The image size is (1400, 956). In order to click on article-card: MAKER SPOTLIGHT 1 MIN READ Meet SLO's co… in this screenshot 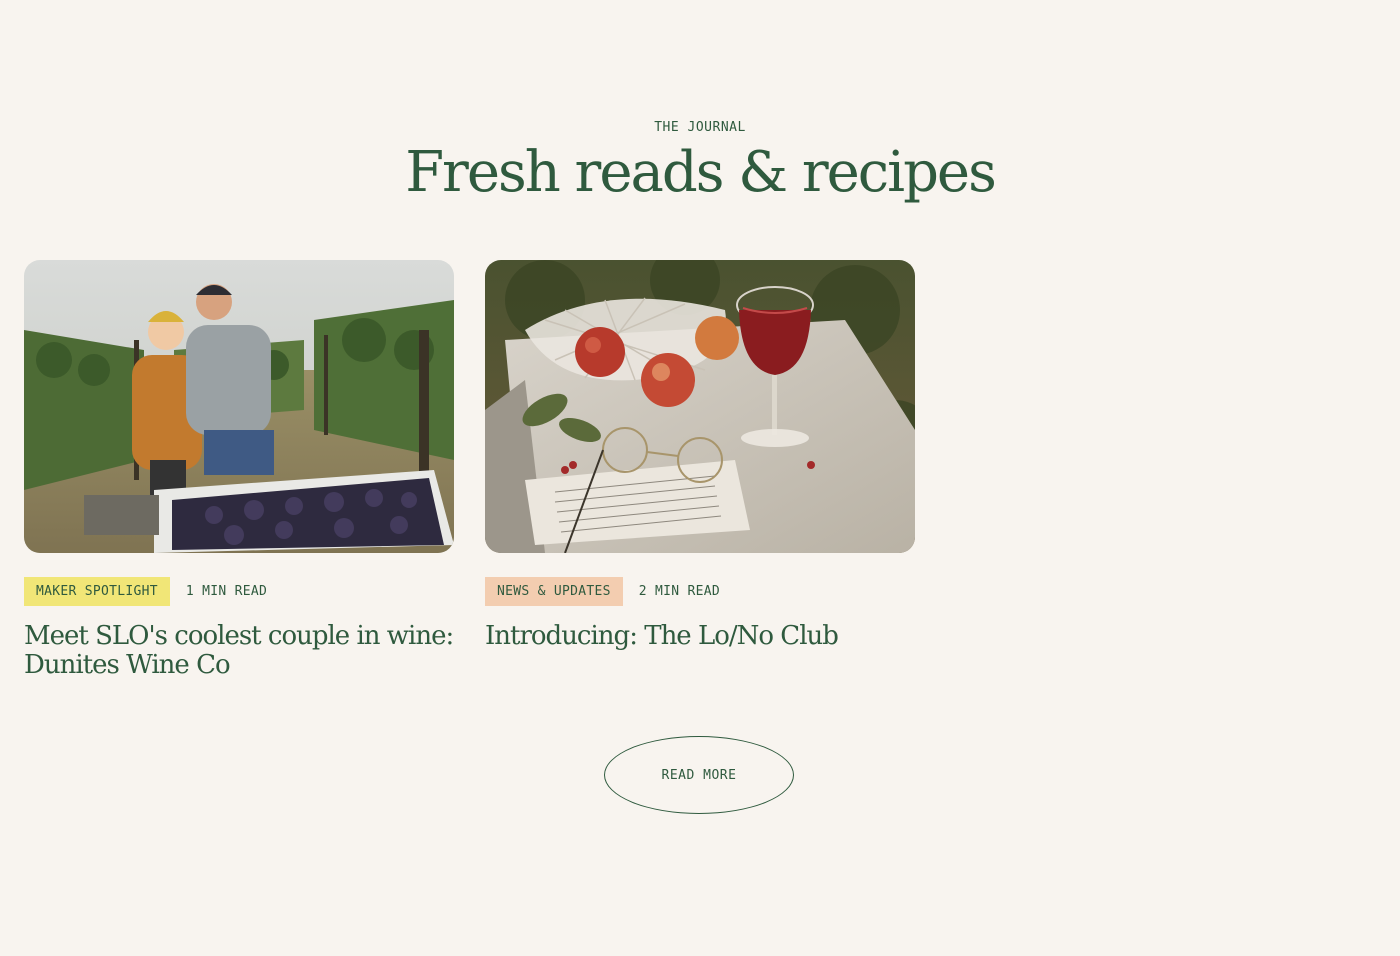, I will do `click(239, 470)`.